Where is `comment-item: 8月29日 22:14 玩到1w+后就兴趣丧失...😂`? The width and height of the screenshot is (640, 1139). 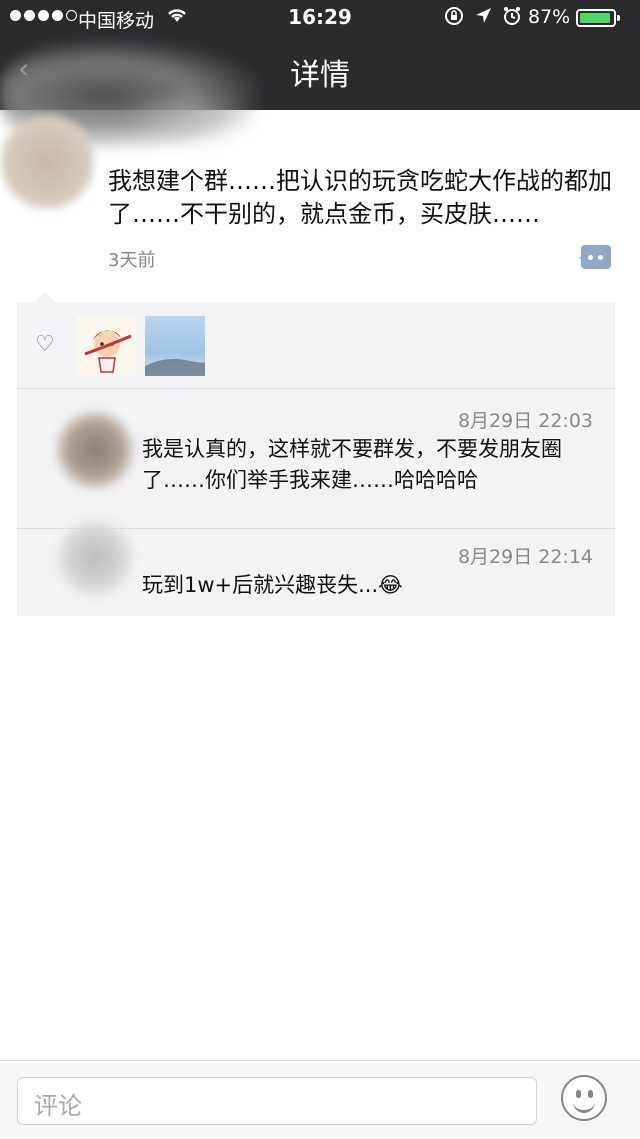 comment-item: 8月29日 22:14 玩到1w+后就兴趣丧失...😂 is located at coordinates (316, 567).